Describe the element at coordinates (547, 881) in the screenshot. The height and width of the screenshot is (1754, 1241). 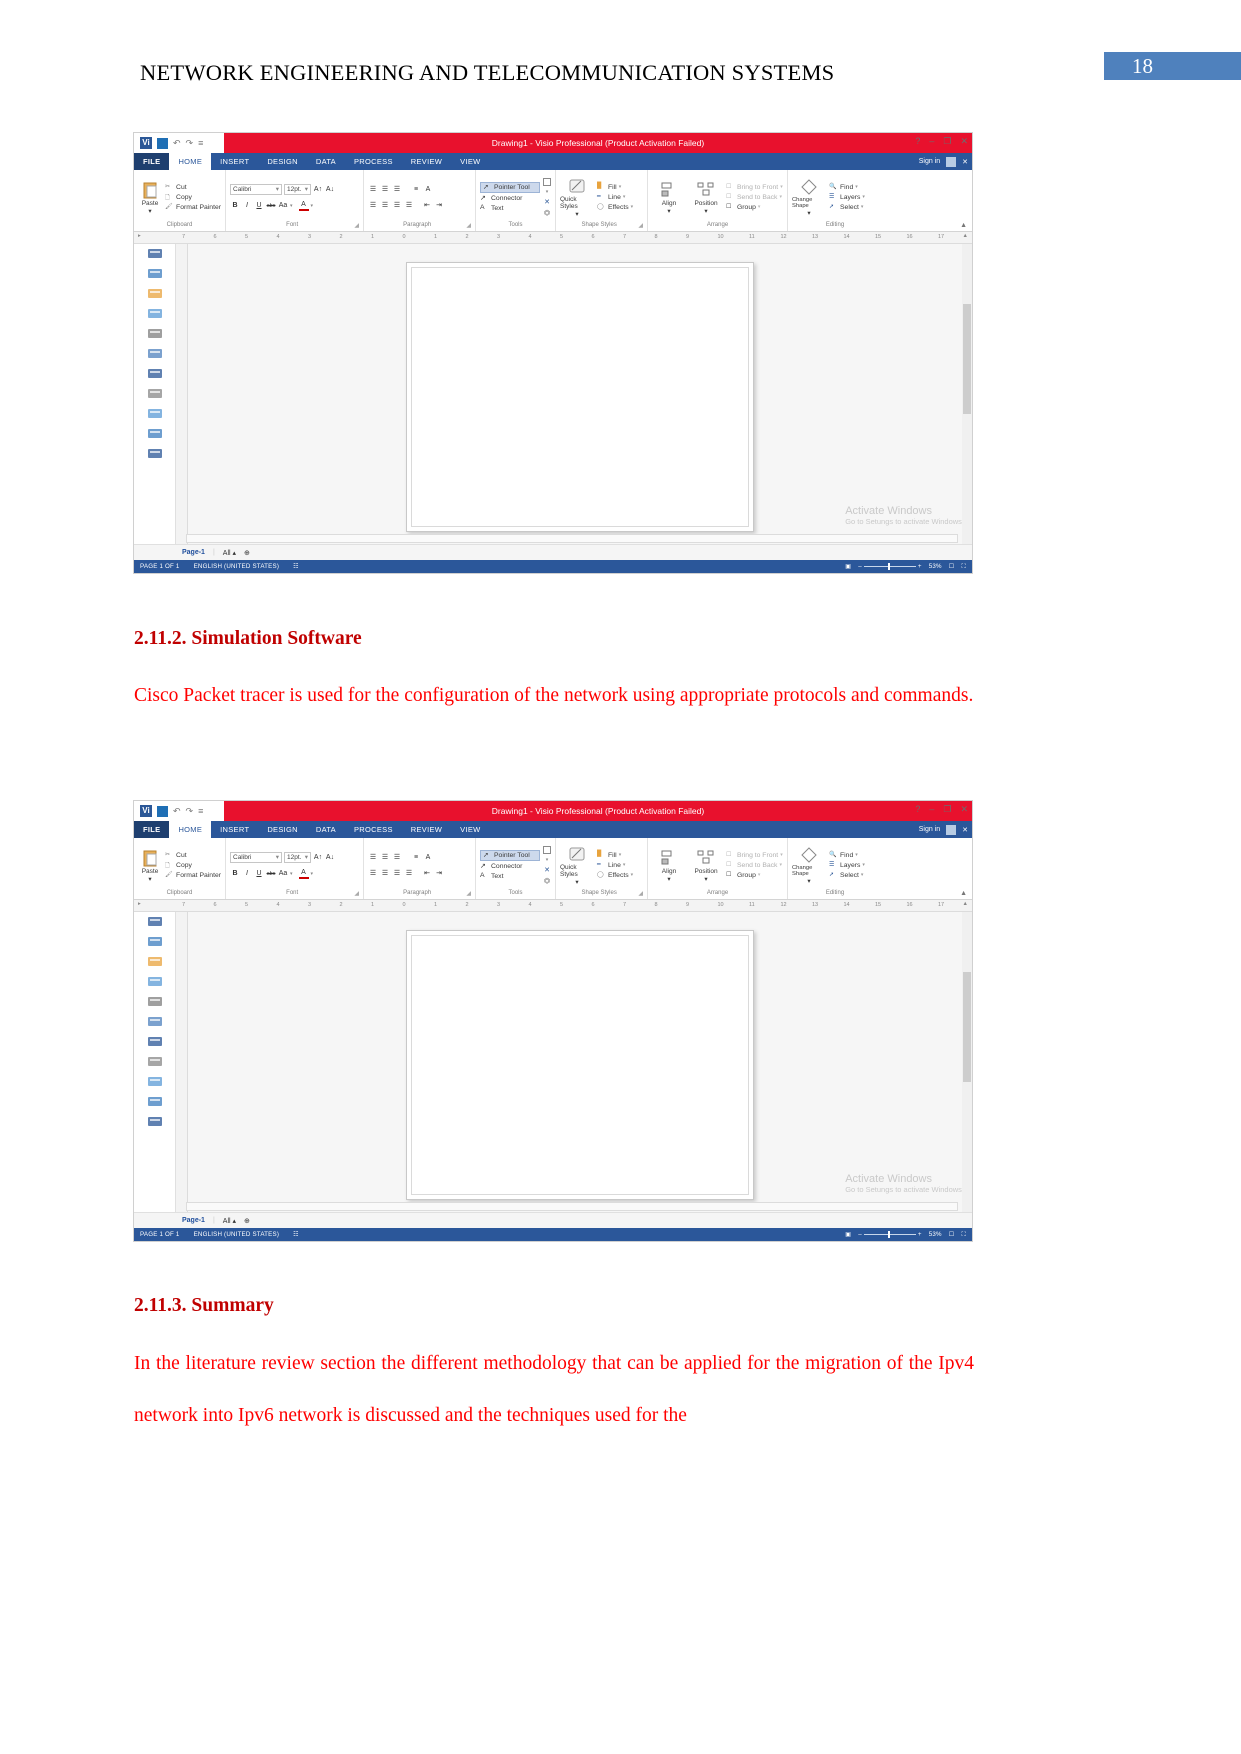
I see `crop-icon: ⏣` at that location.